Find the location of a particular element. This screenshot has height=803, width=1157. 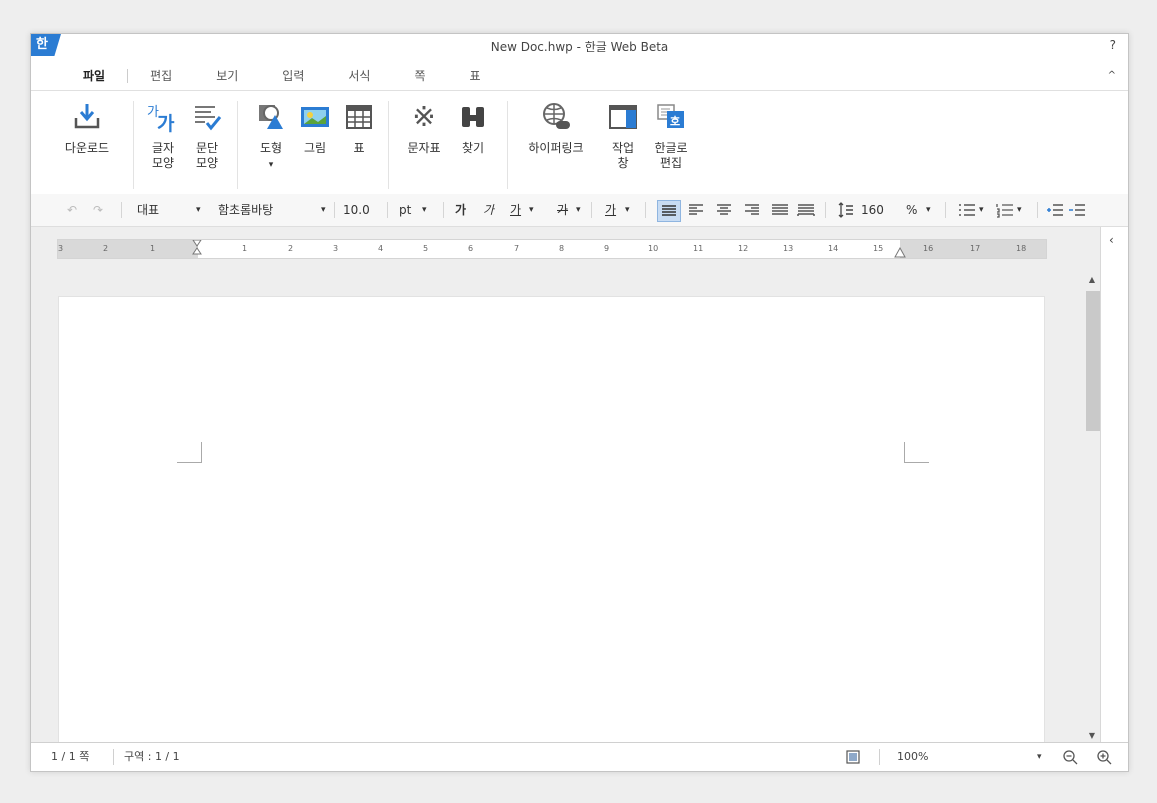

distribute-button is located at coordinates (780, 211).